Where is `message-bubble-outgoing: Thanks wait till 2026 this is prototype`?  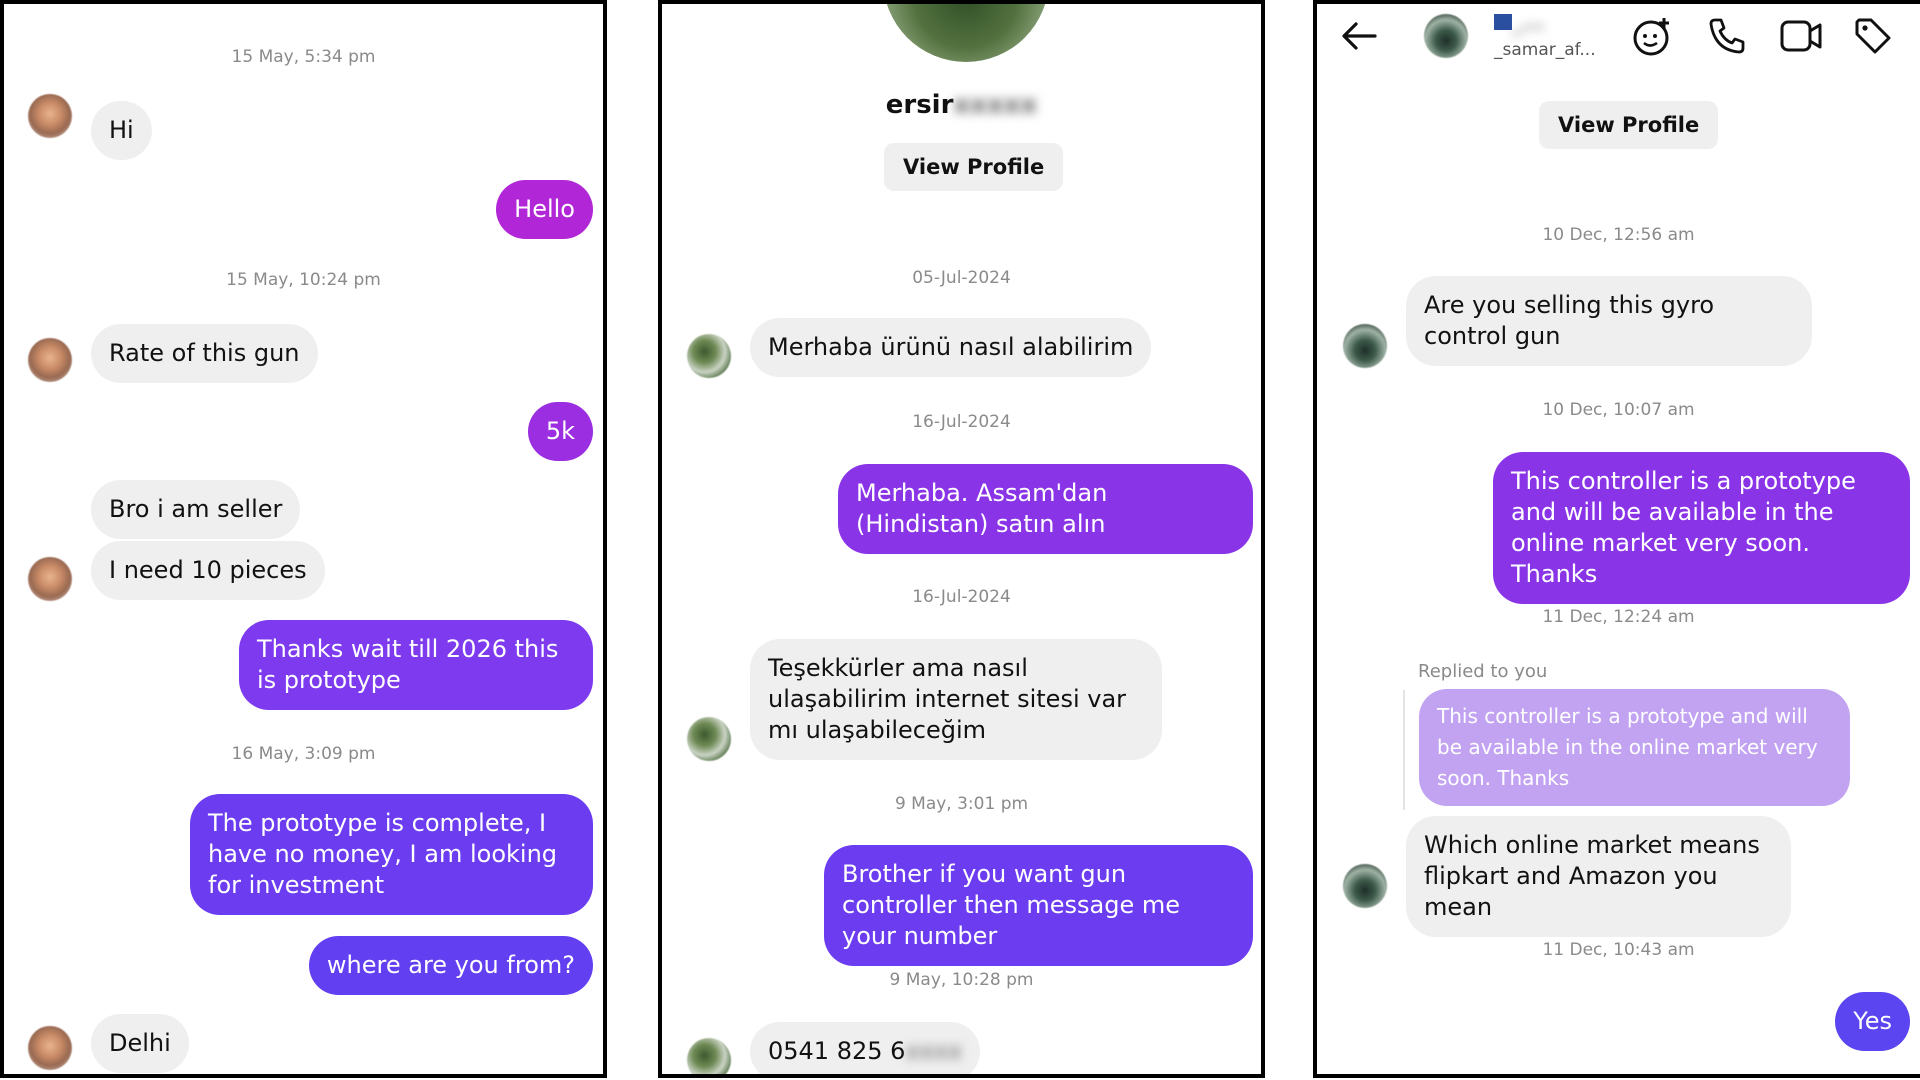 message-bubble-outgoing: Thanks wait till 2026 this is prototype is located at coordinates (416, 665).